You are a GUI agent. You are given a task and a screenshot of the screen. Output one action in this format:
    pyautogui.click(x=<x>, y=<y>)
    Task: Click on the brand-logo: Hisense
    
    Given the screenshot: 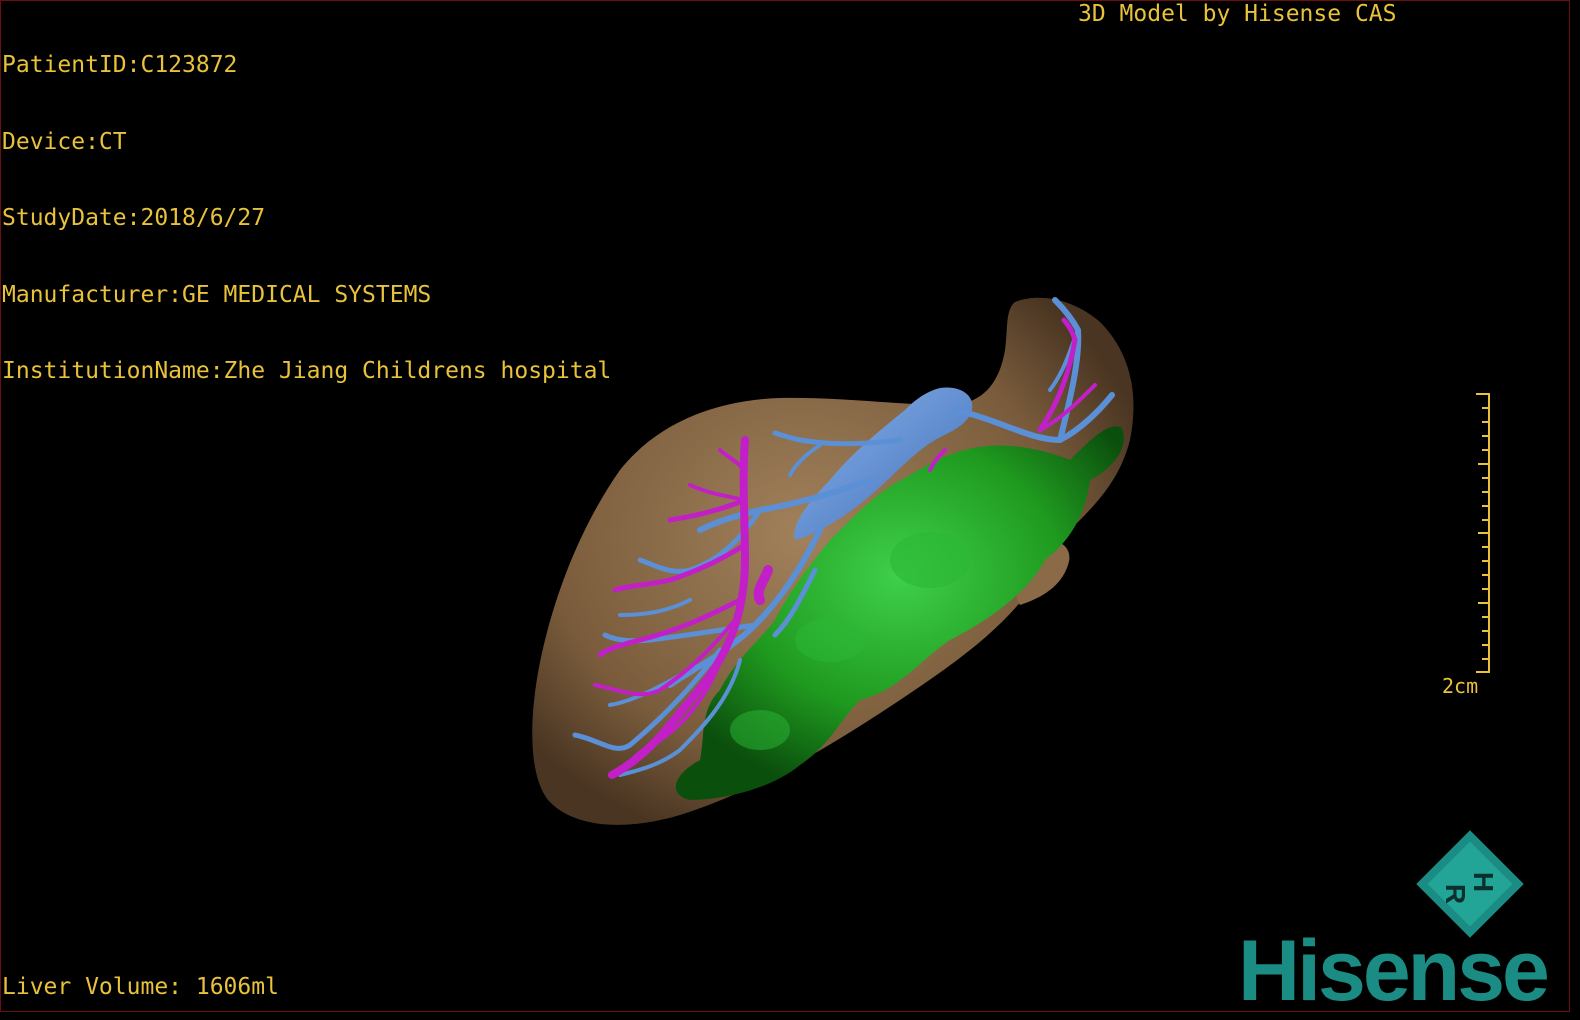 What is the action you would take?
    pyautogui.click(x=1394, y=971)
    